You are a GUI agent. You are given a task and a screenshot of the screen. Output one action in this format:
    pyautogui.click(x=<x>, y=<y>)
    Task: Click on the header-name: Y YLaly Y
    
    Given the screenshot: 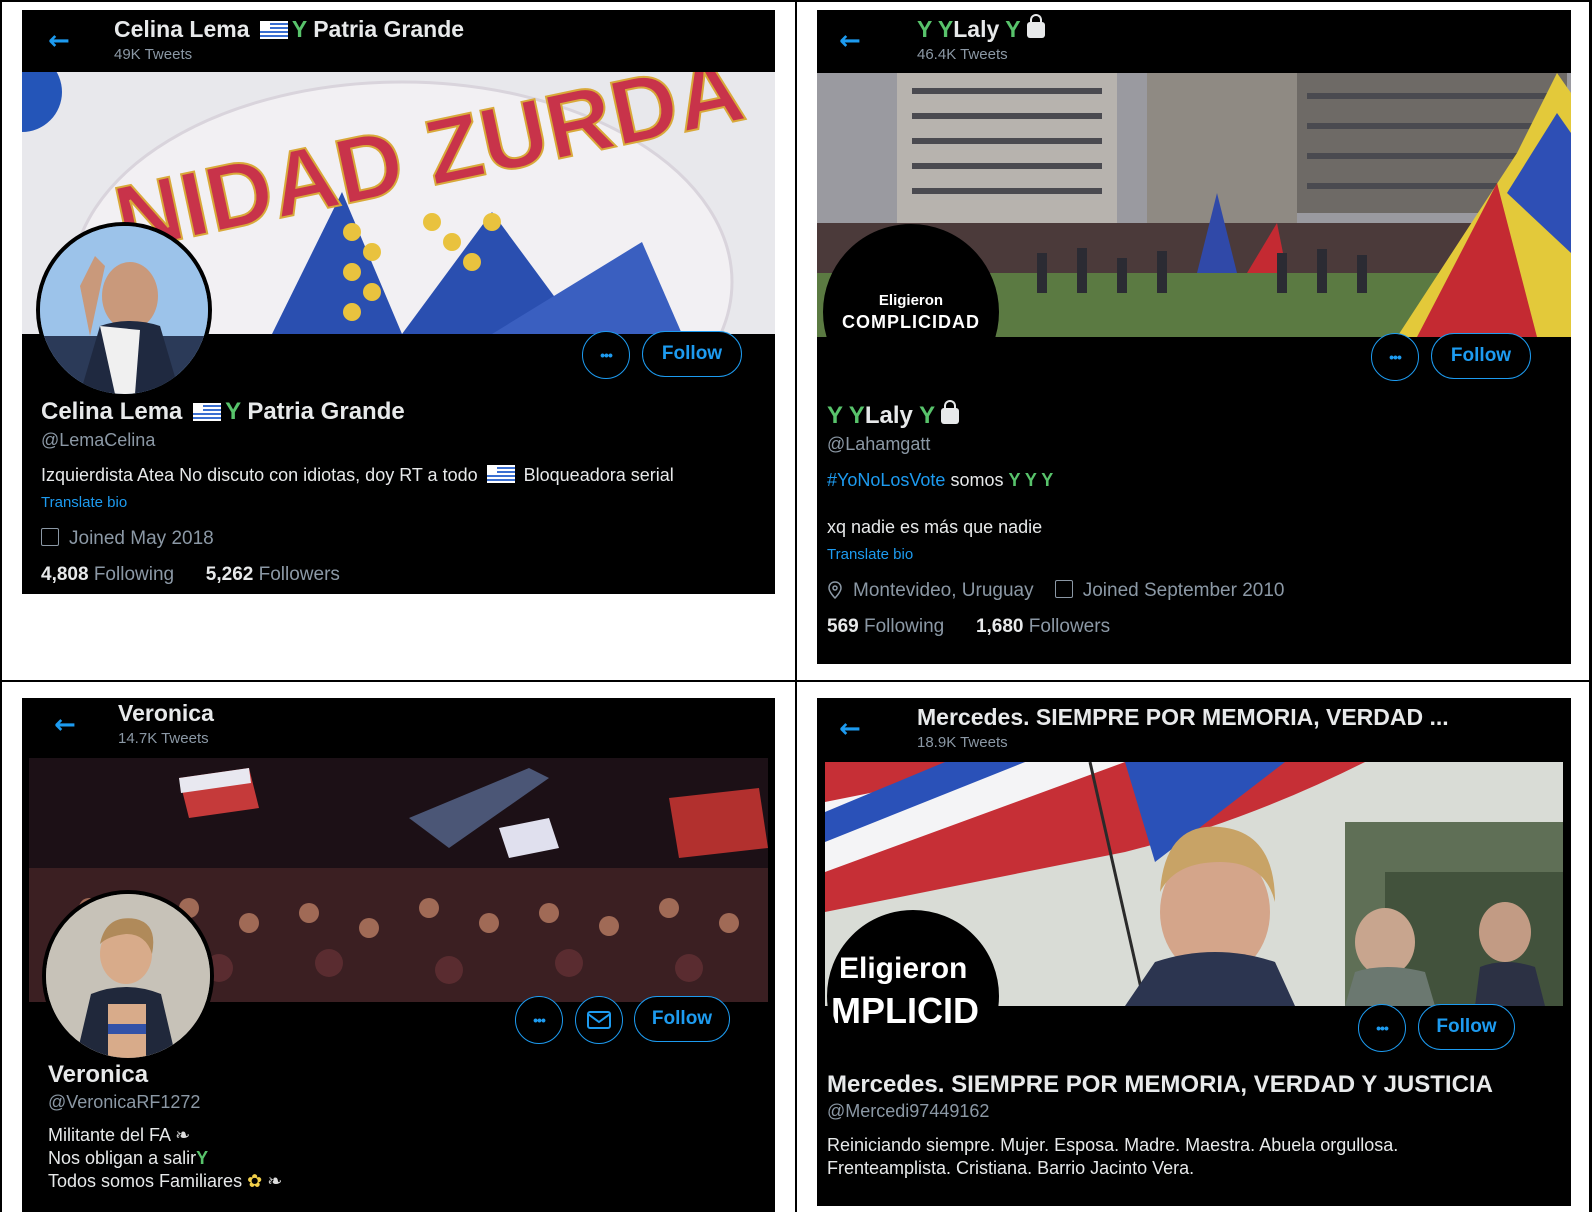 What is the action you would take?
    pyautogui.click(x=981, y=28)
    